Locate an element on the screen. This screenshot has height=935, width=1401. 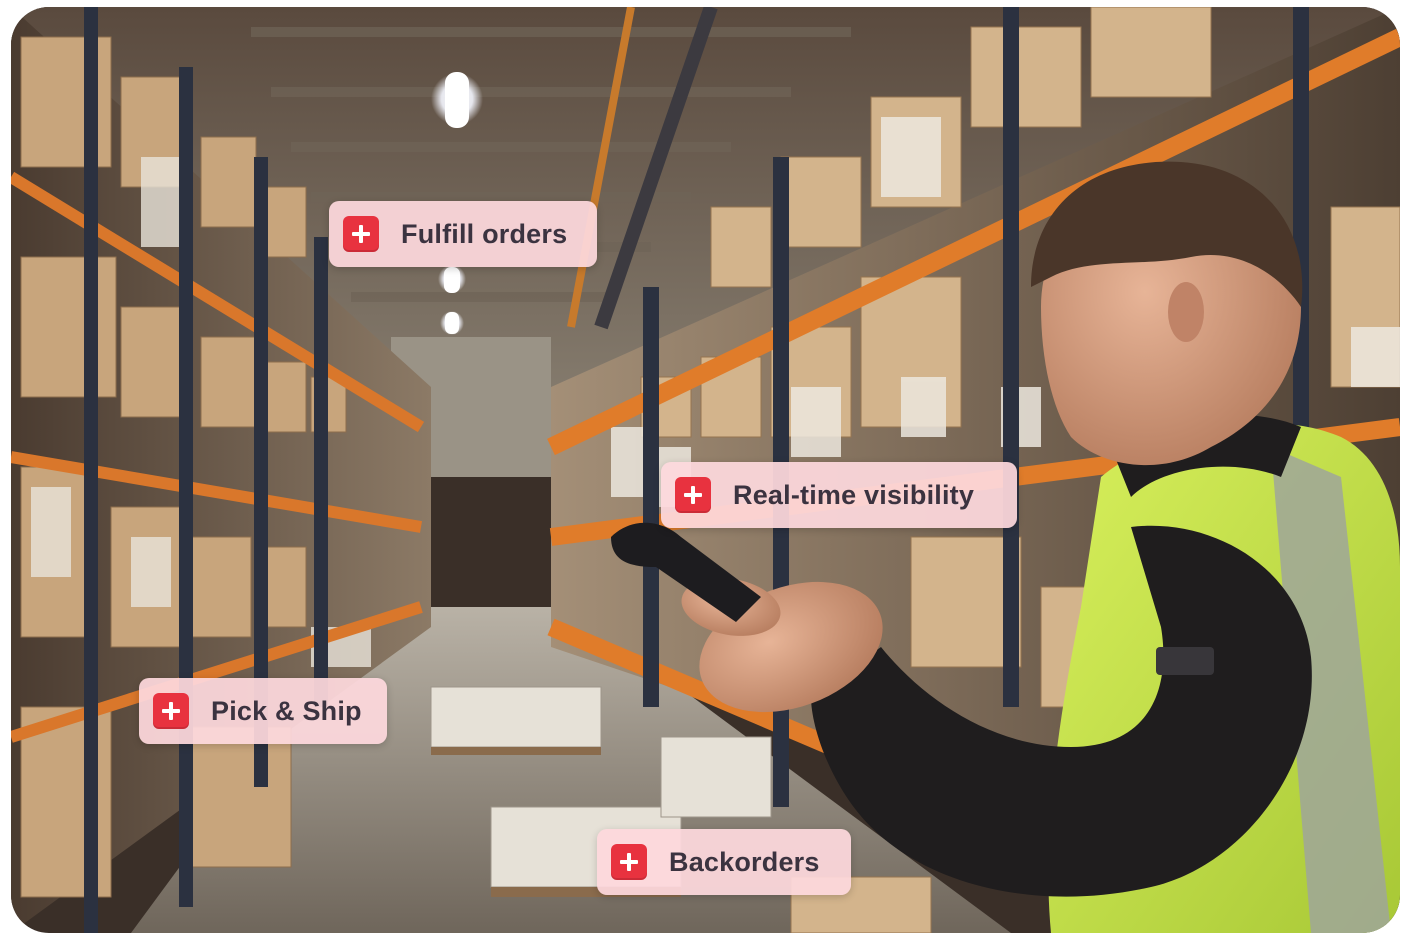
tag-backorders: Backorders is located at coordinates (724, 862).